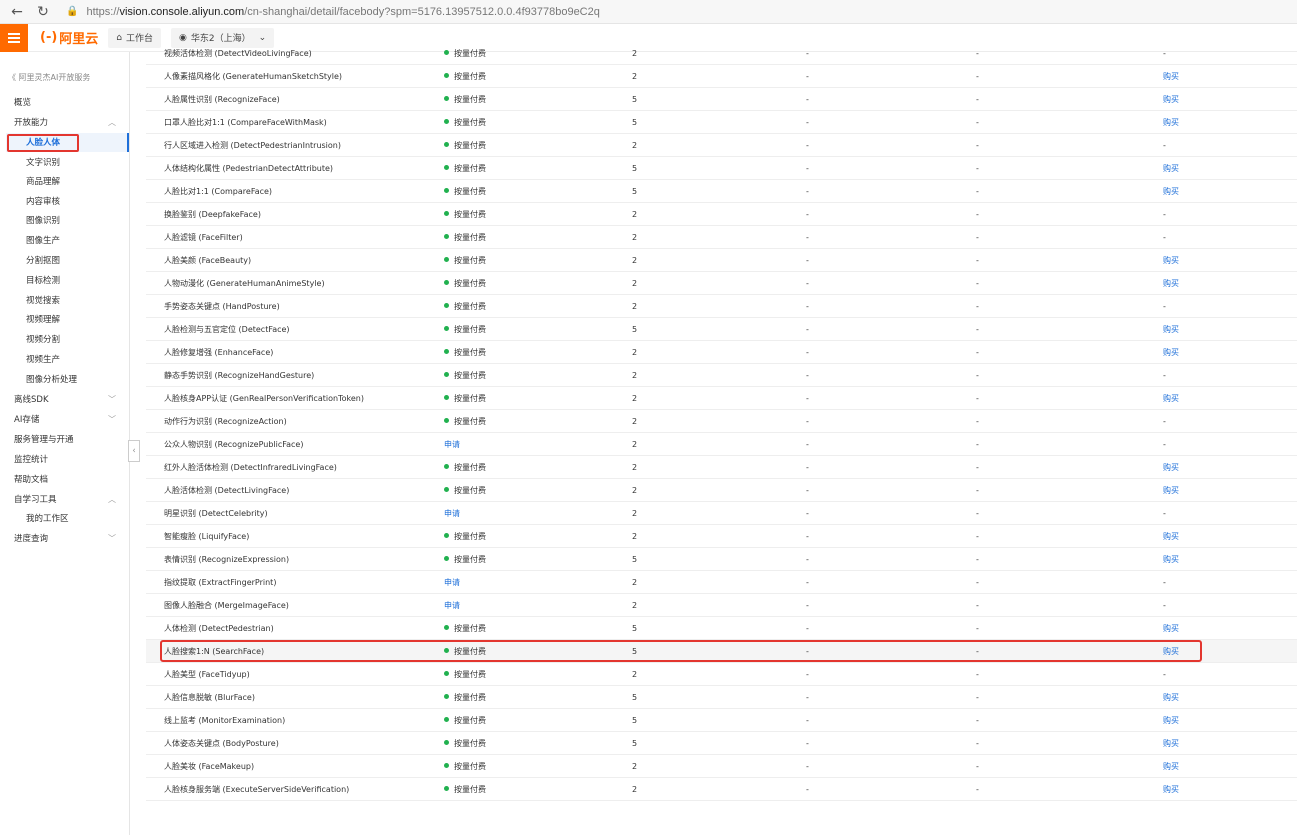  What do you see at coordinates (81, 301) in the screenshot?
I see `sidebar-item: 视觉搜索` at bounding box center [81, 301].